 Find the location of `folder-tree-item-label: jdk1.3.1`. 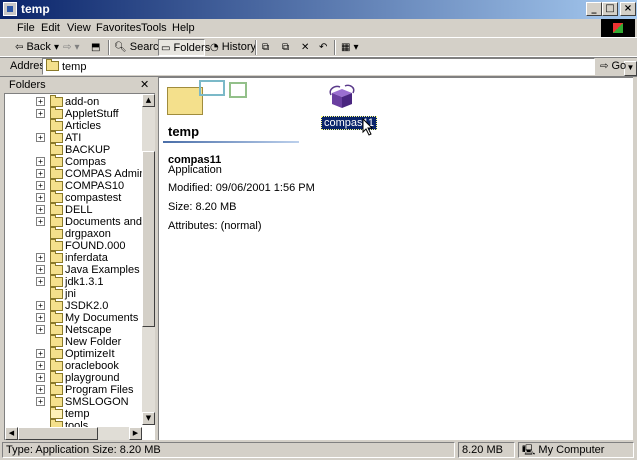

folder-tree-item-label: jdk1.3.1 is located at coordinates (84, 282).